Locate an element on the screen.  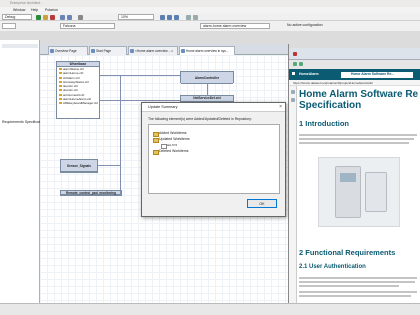
document-title-line2: Specification is located at coordinates (330, 105).